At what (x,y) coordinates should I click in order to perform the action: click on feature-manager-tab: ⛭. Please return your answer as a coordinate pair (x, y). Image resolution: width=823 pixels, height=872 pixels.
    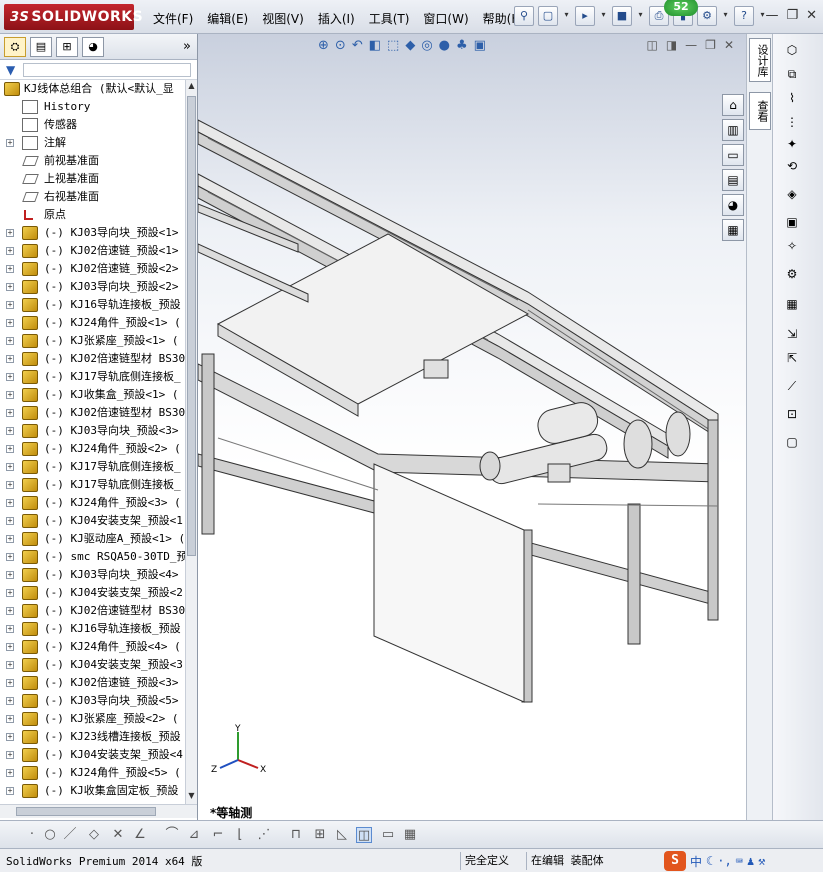
    Looking at the image, I should click on (15, 46).